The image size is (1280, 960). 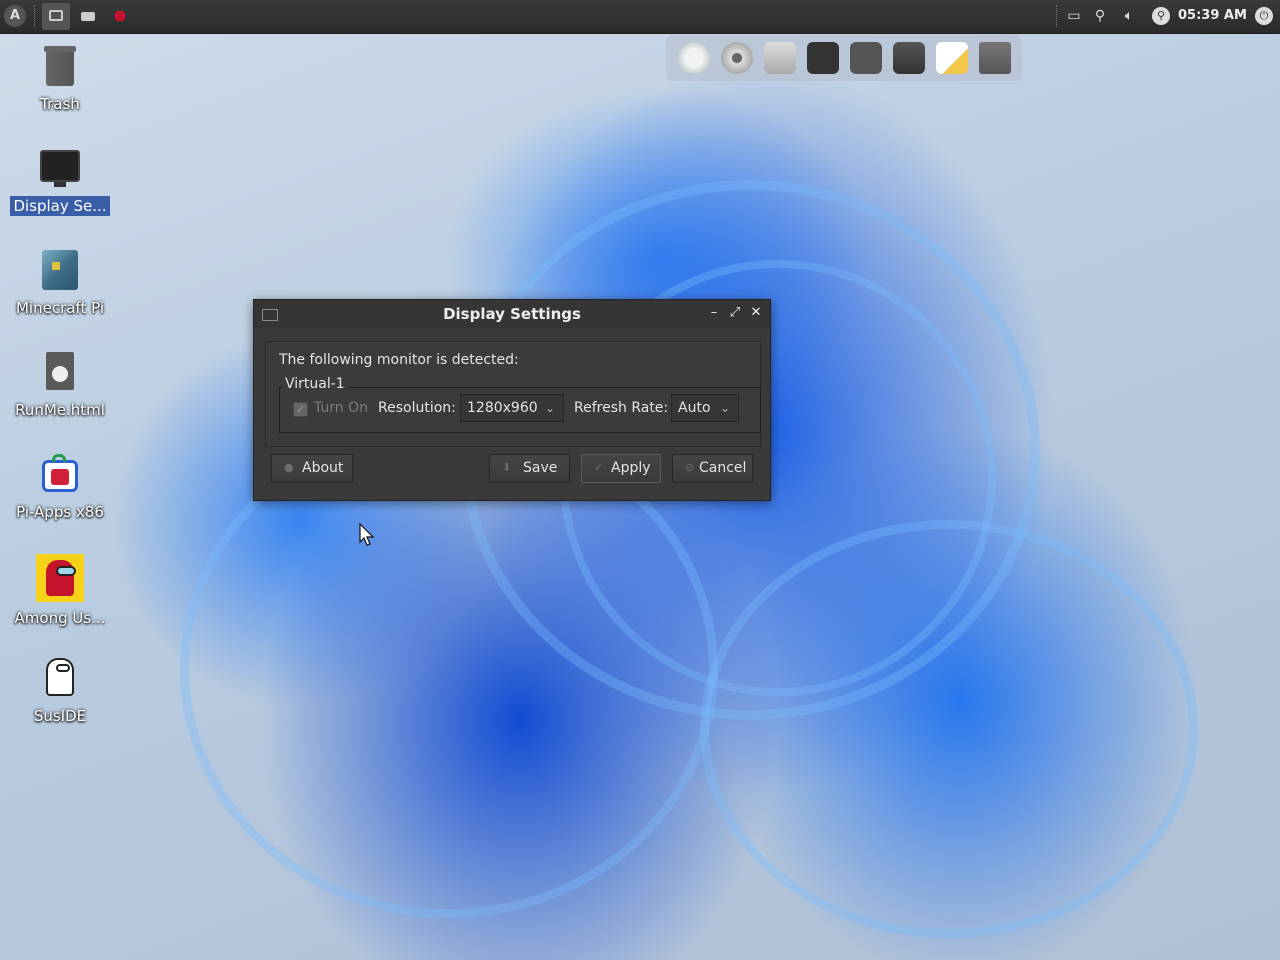 What do you see at coordinates (714, 313) in the screenshot?
I see `minimize-button: –` at bounding box center [714, 313].